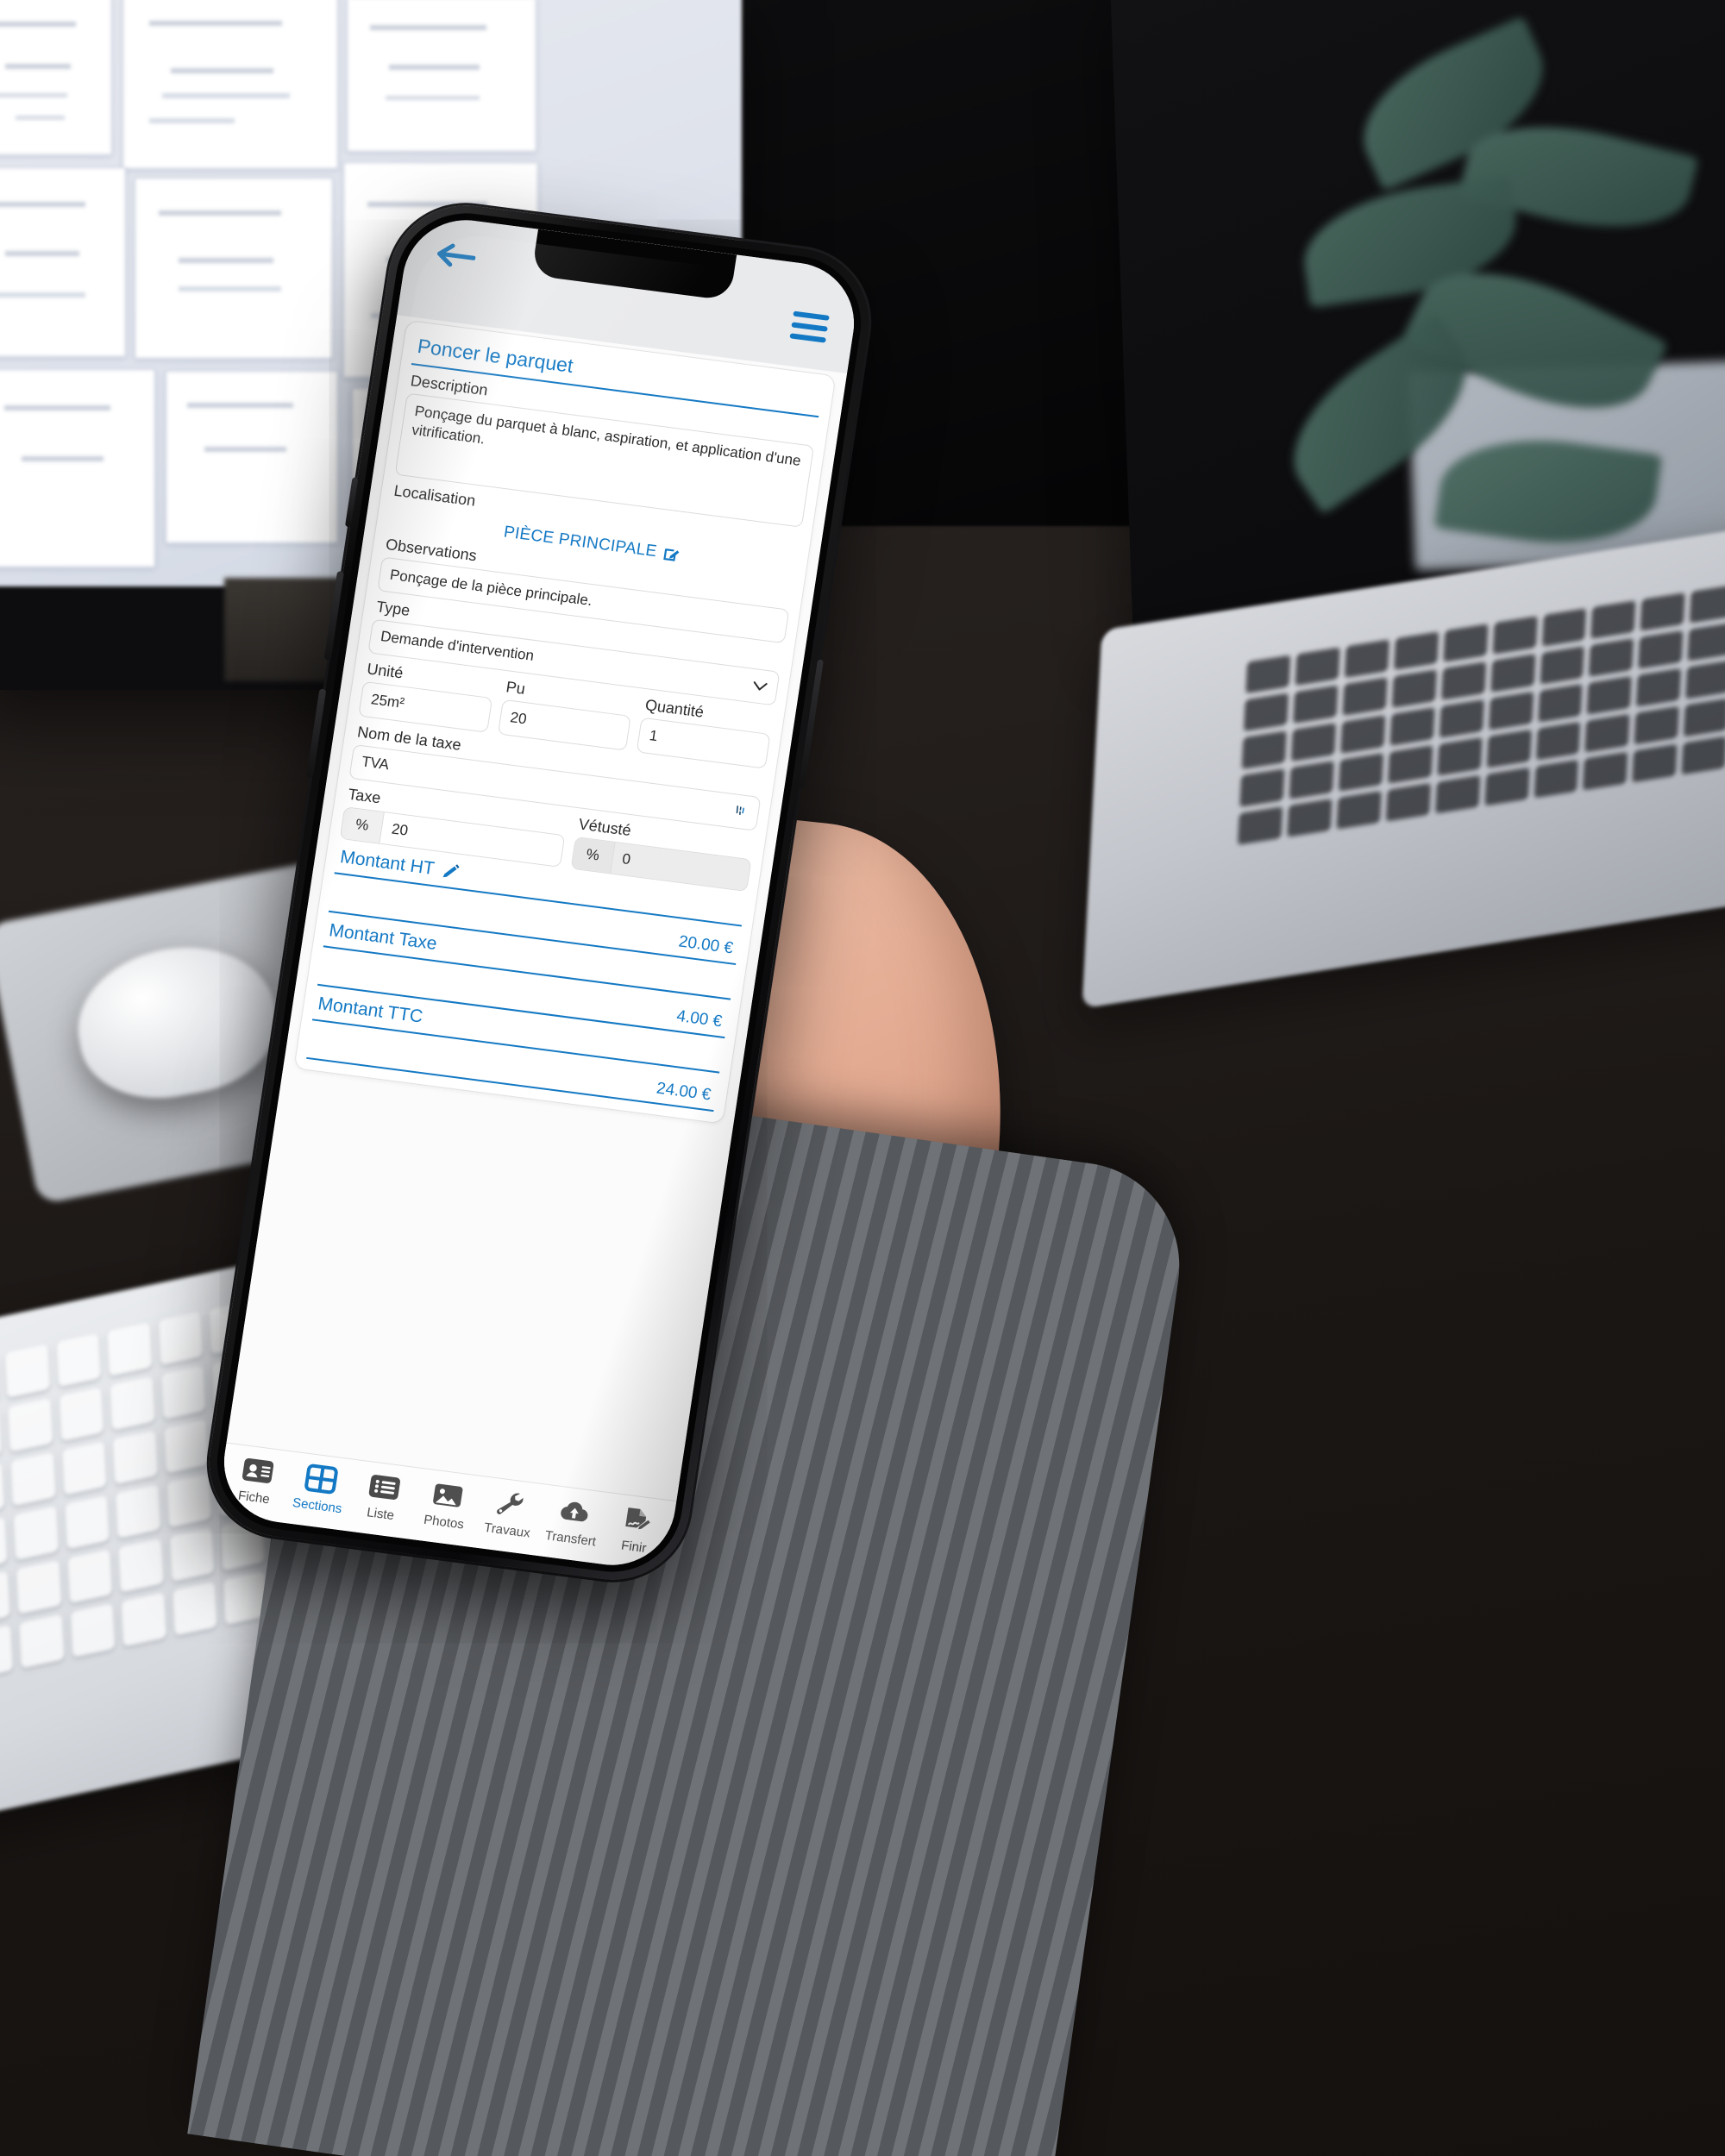 This screenshot has width=1725, height=2156. What do you see at coordinates (634, 1547) in the screenshot?
I see `tab-finir-label: Finir` at bounding box center [634, 1547].